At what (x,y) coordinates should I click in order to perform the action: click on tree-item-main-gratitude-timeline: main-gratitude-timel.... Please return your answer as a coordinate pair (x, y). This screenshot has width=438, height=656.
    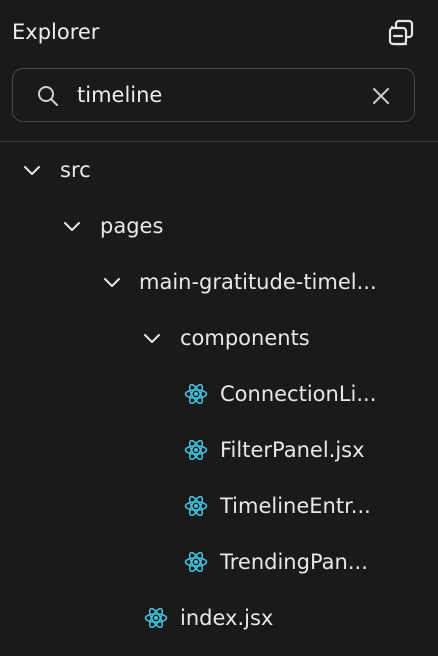
    Looking at the image, I should click on (219, 282).